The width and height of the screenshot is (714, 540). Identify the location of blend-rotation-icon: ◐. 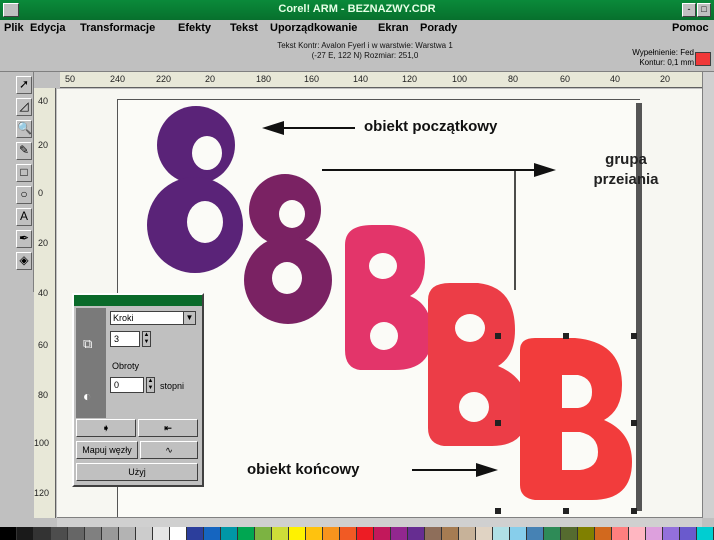
(87, 396).